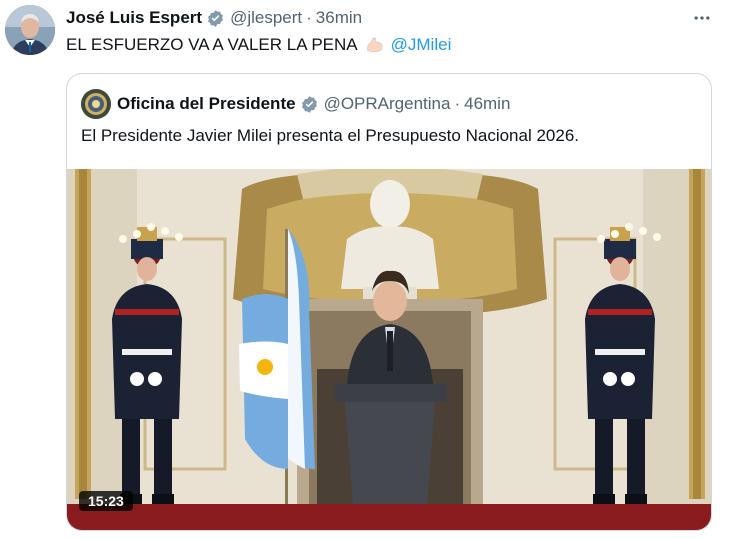 The height and width of the screenshot is (539, 730). Describe the element at coordinates (206, 104) in the screenshot. I see `quoted-author-name: Oficina del Presidente` at that location.